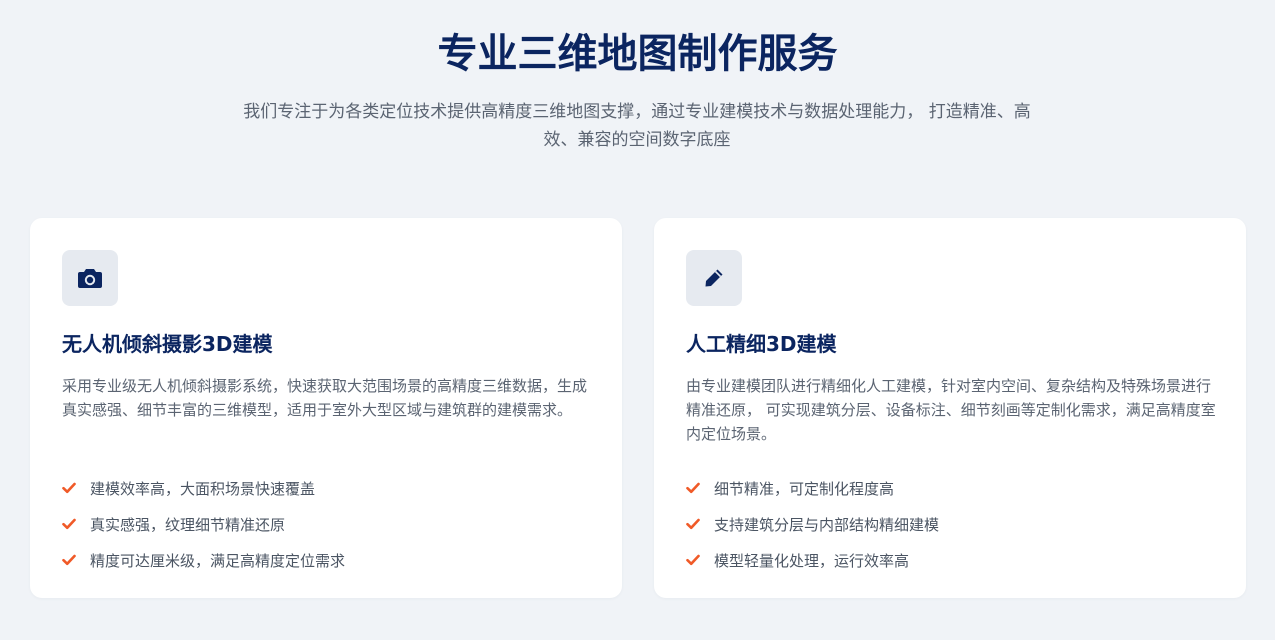 The image size is (1275, 640). I want to click on feature-item: 真实感强，纹理细节精准还原, so click(203, 524).